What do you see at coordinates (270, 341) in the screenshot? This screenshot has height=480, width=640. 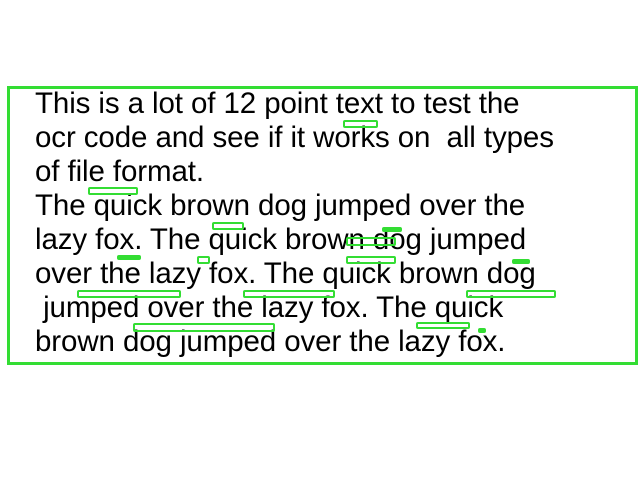 I see `text-line-8: brown dog jumped over the lazy fox.` at bounding box center [270, 341].